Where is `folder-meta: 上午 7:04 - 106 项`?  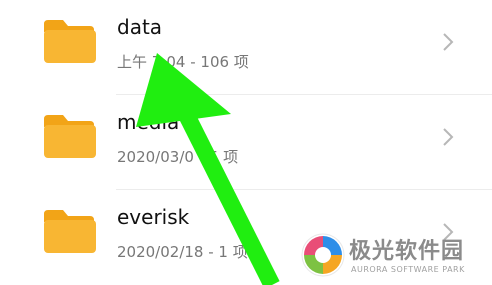 folder-meta: 上午 7:04 - 106 项 is located at coordinates (183, 62).